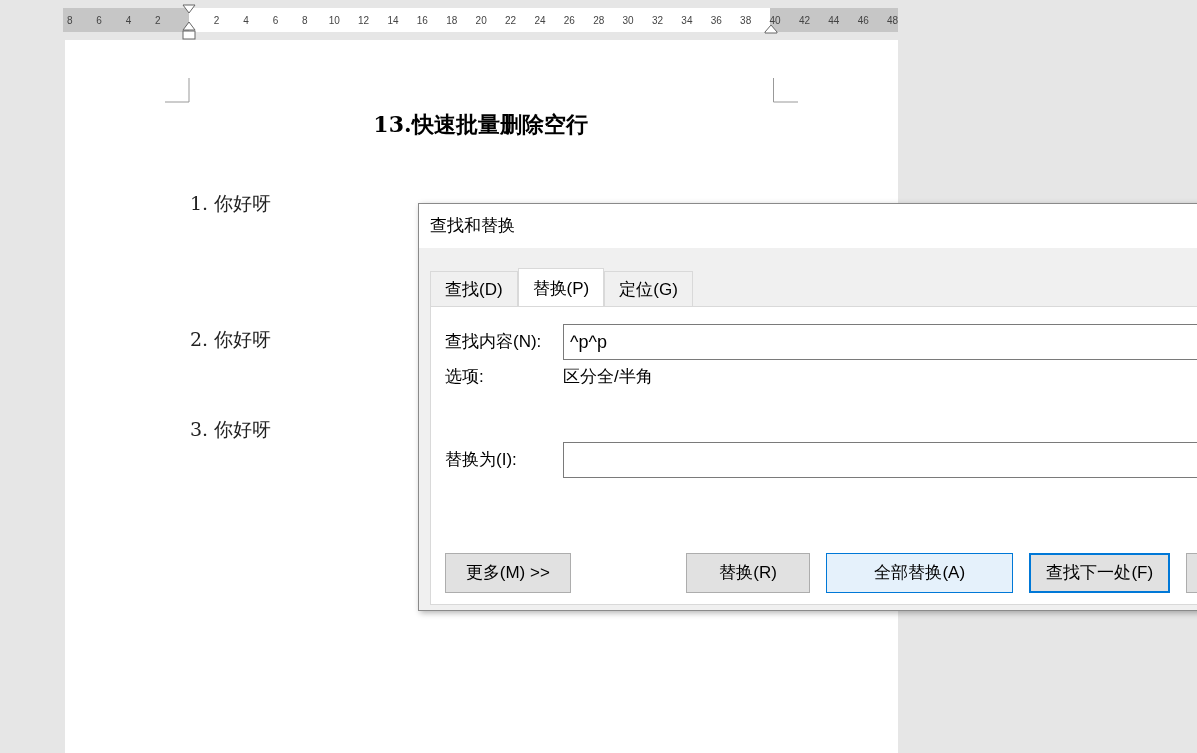 This screenshot has height=753, width=1197. What do you see at coordinates (540, 20) in the screenshot?
I see `ruler-number: 24` at bounding box center [540, 20].